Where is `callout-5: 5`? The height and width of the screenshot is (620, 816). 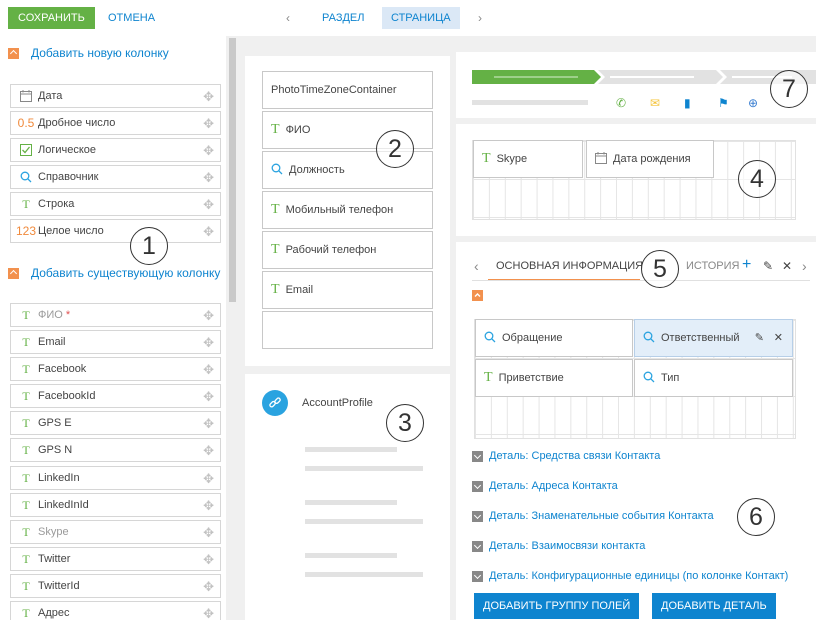
callout-5: 5 is located at coordinates (660, 269).